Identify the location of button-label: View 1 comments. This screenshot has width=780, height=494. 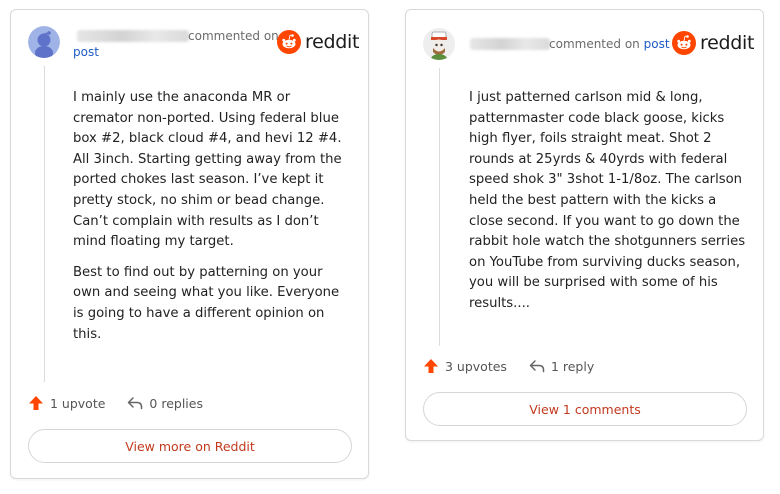
(585, 409).